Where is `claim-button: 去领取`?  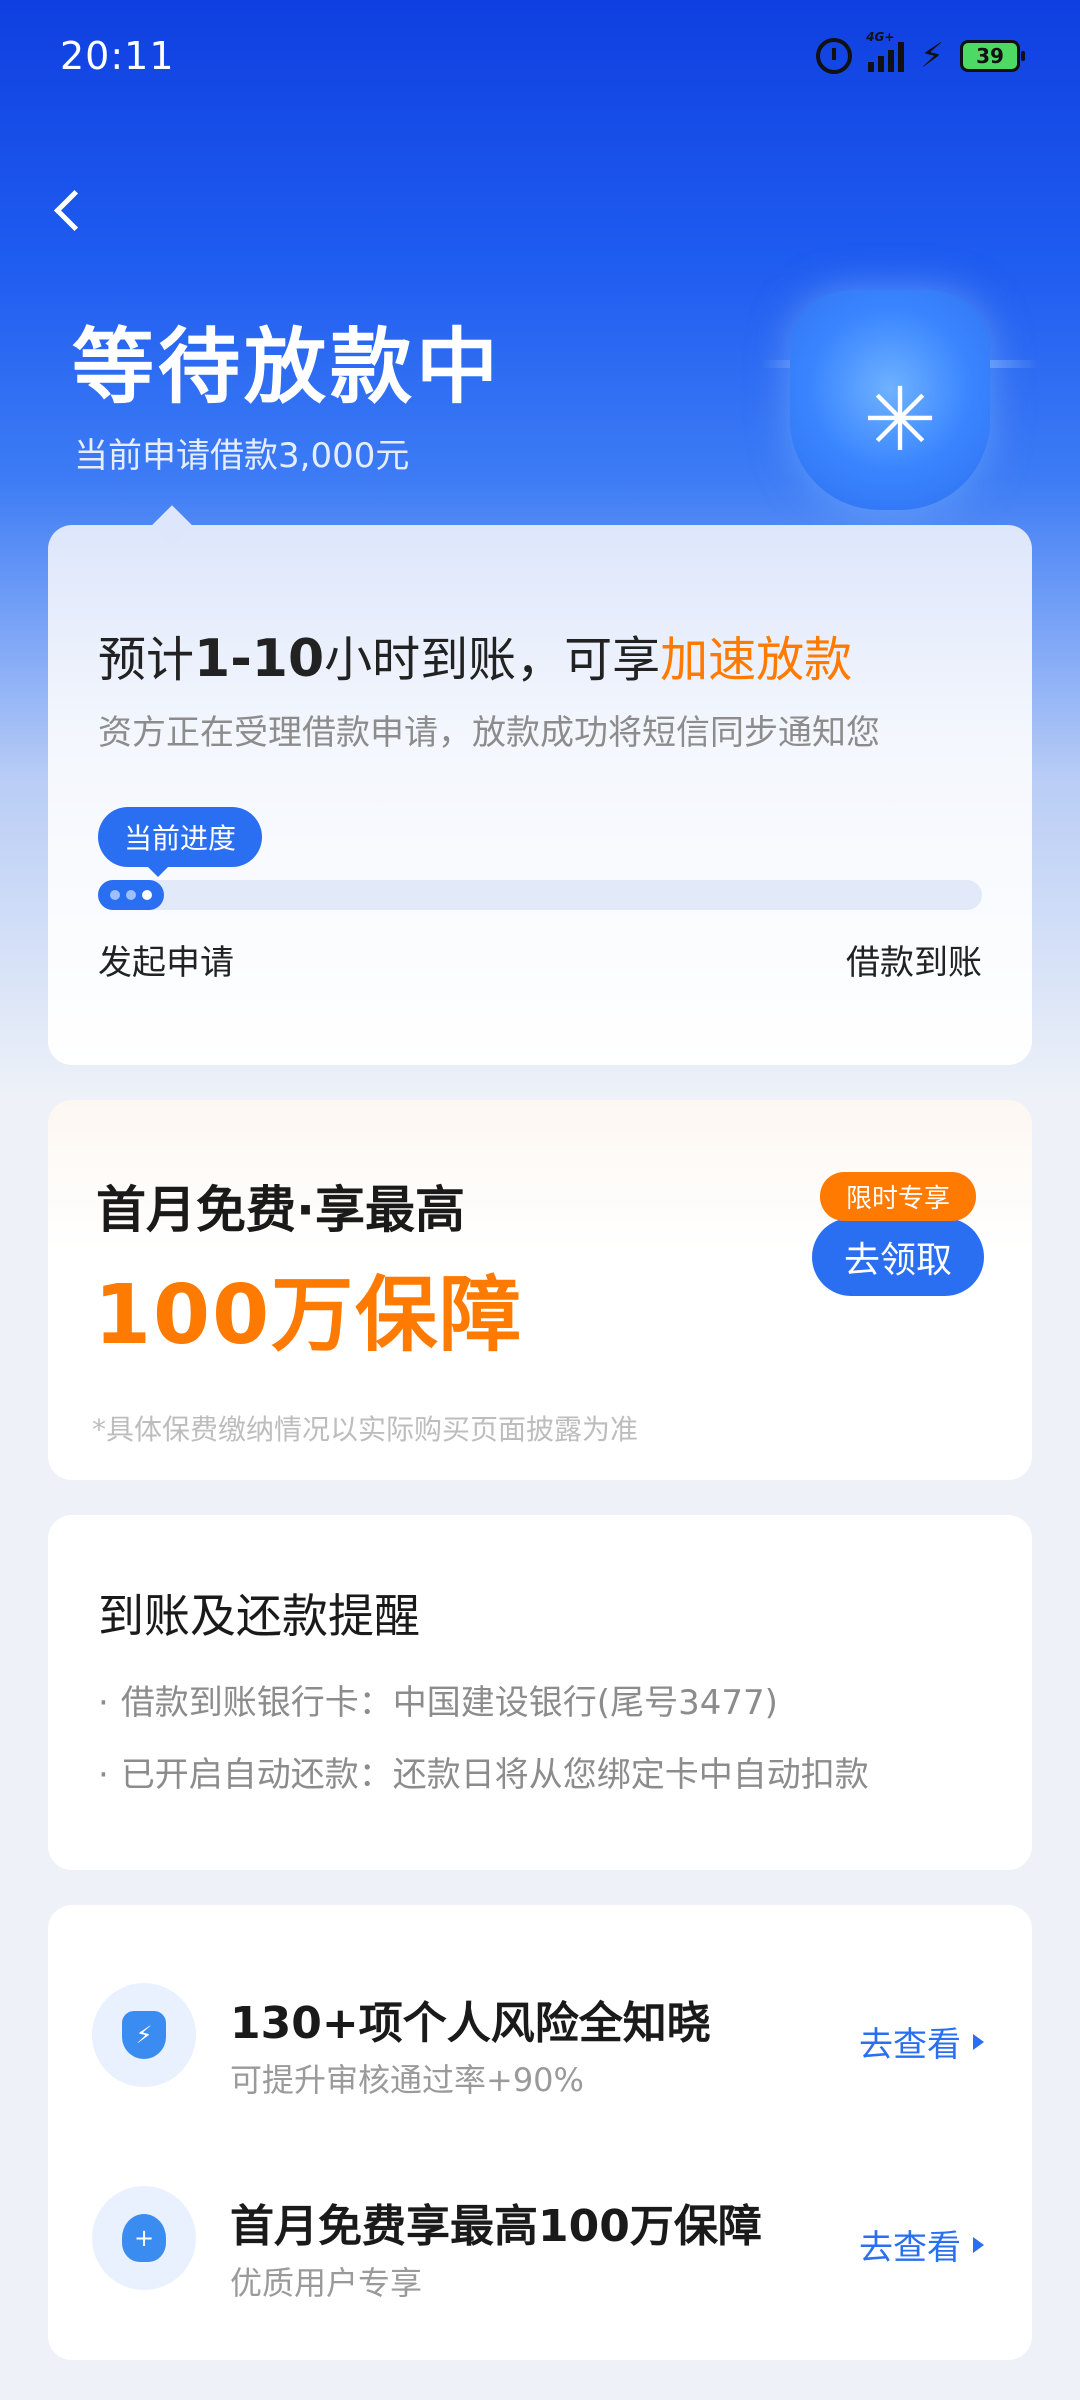 claim-button: 去领取 is located at coordinates (898, 1257).